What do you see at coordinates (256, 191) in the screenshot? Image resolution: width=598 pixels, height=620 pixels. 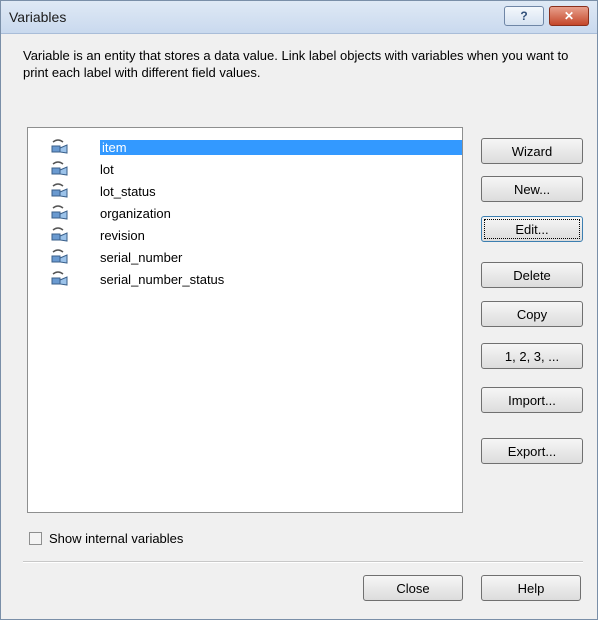 I see `list-item: lot_status` at bounding box center [256, 191].